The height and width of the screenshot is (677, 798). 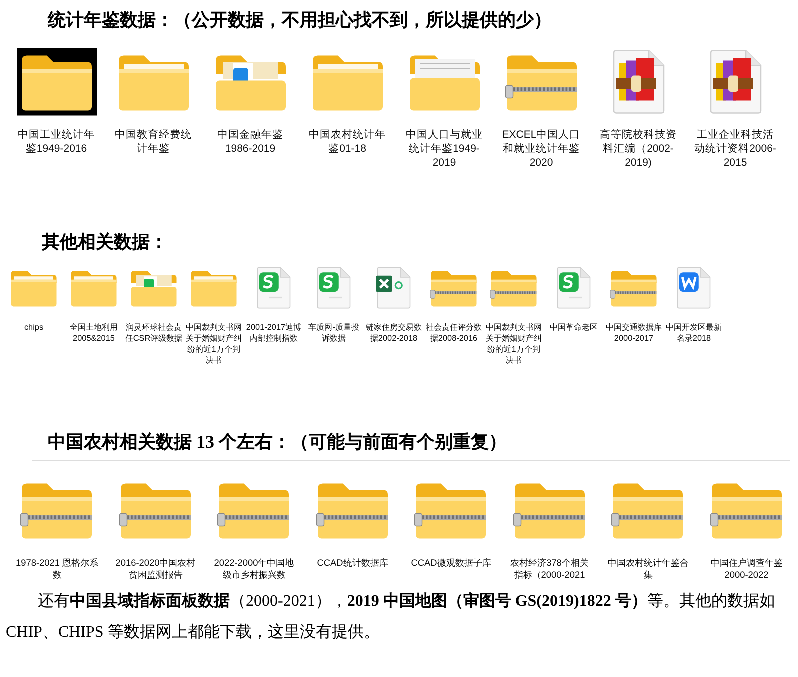 I want to click on file-name: 社会责任评分数据2008-2016, so click(x=454, y=333).